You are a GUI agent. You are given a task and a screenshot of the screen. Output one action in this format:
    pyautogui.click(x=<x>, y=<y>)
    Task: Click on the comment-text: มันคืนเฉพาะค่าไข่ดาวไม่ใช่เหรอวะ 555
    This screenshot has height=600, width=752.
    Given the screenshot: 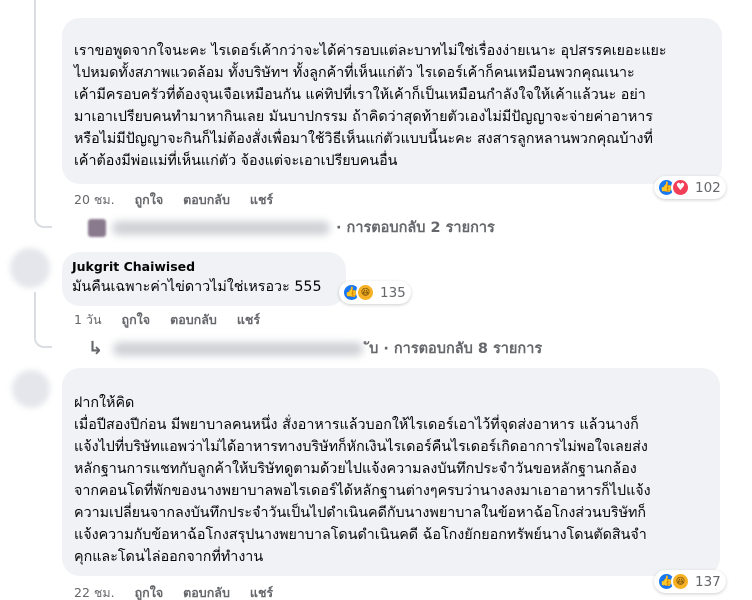 What is the action you would take?
    pyautogui.click(x=197, y=287)
    